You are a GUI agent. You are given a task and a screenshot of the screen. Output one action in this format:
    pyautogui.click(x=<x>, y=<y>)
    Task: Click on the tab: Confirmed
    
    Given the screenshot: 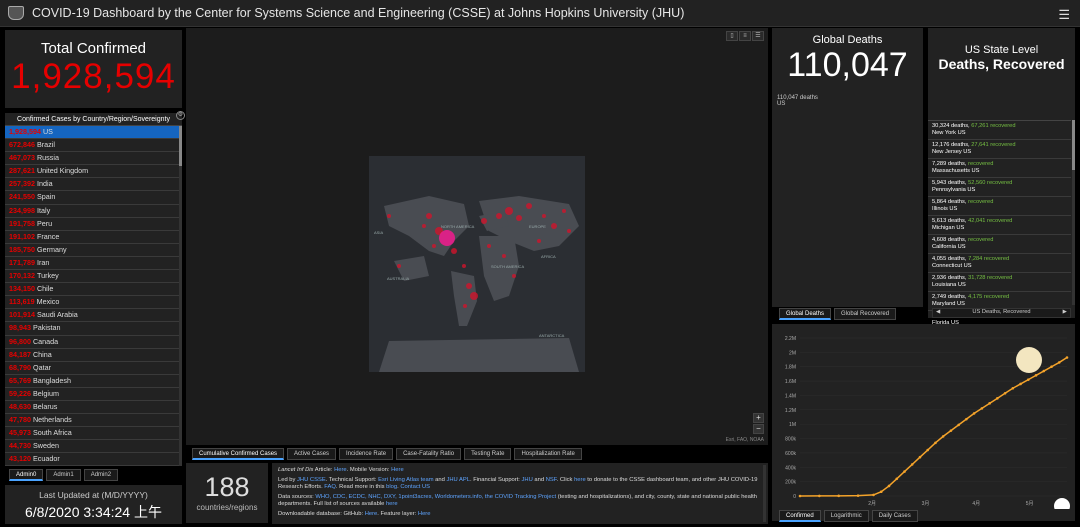 What is the action you would take?
    pyautogui.click(x=800, y=516)
    